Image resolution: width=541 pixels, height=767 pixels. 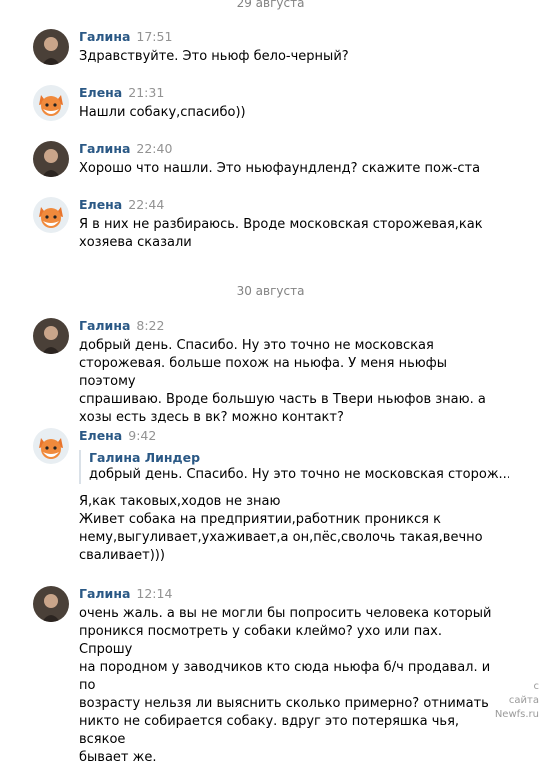 What do you see at coordinates (154, 148) in the screenshot?
I see `message-time: 22:40` at bounding box center [154, 148].